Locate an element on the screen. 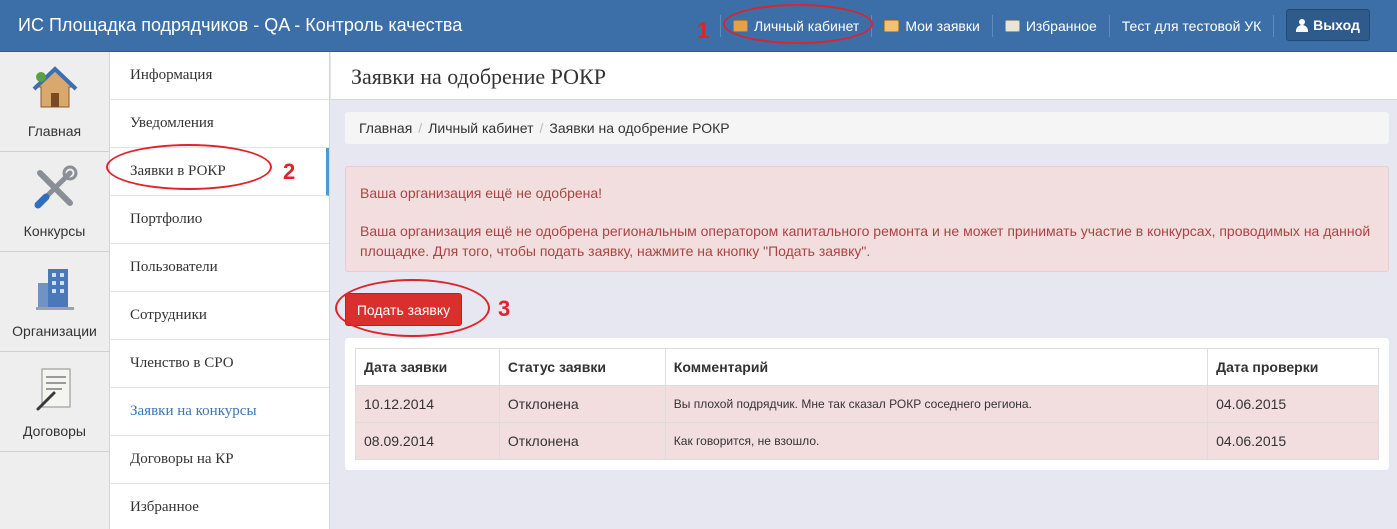 Image resolution: width=1397 pixels, height=529 pixels. menu-item-users: Пользователи is located at coordinates (219, 268).